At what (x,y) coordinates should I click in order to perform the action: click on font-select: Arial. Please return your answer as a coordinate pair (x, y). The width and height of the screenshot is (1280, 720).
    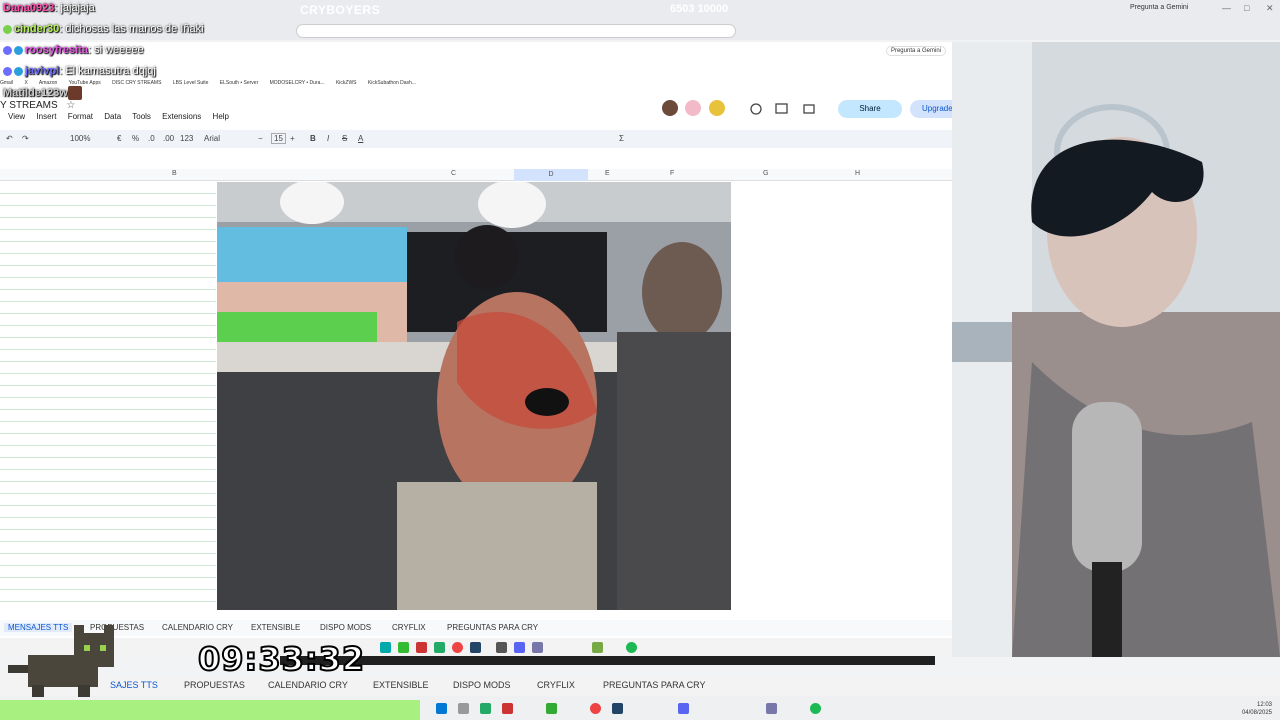
    Looking at the image, I should click on (212, 138).